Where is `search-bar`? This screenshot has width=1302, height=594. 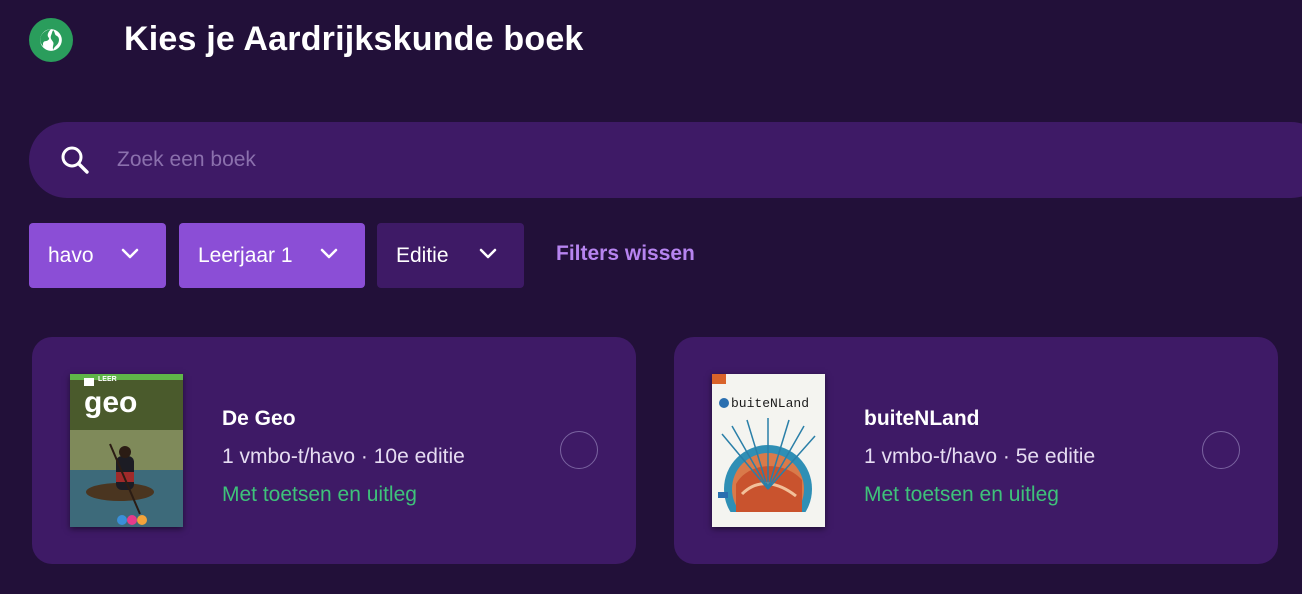
search-bar is located at coordinates (665, 160).